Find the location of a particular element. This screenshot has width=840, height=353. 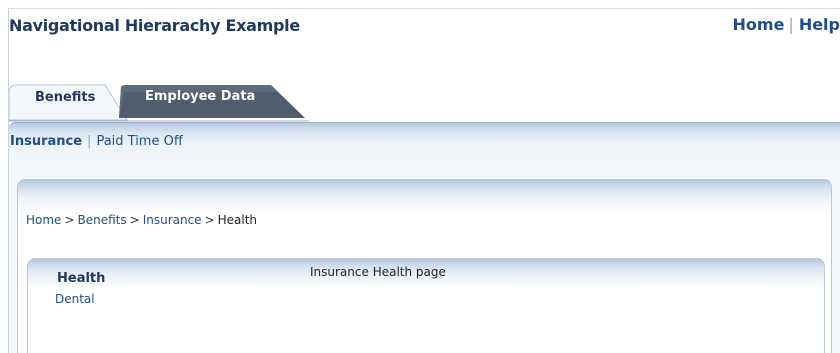

subnav-bar: Insurance | Paid Time Off is located at coordinates (96, 141).